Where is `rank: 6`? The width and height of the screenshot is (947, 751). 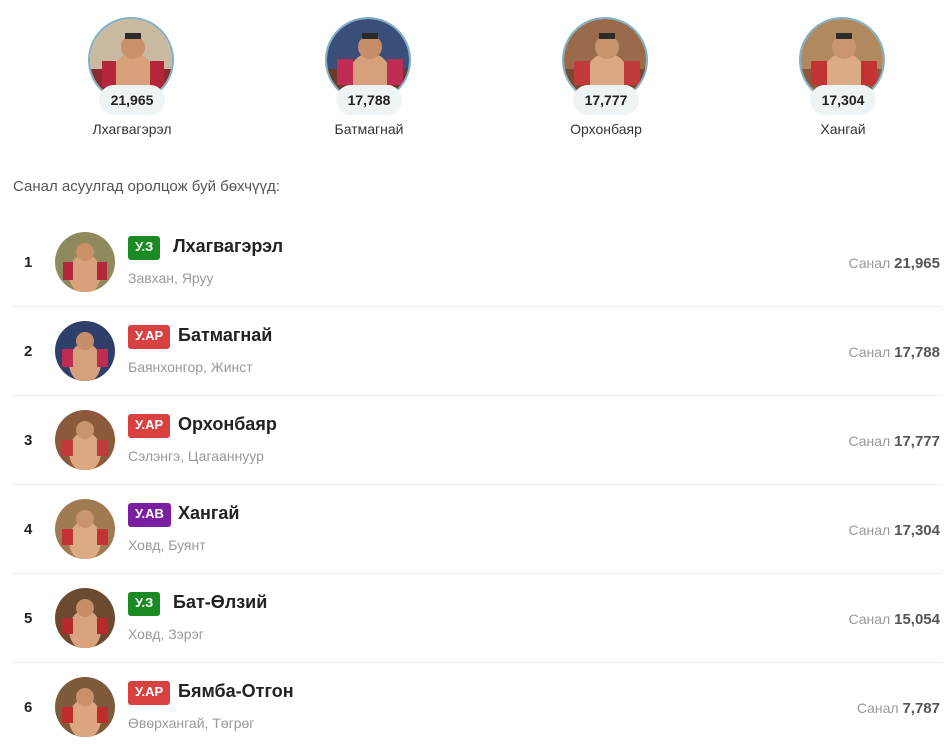 rank: 6 is located at coordinates (28, 707).